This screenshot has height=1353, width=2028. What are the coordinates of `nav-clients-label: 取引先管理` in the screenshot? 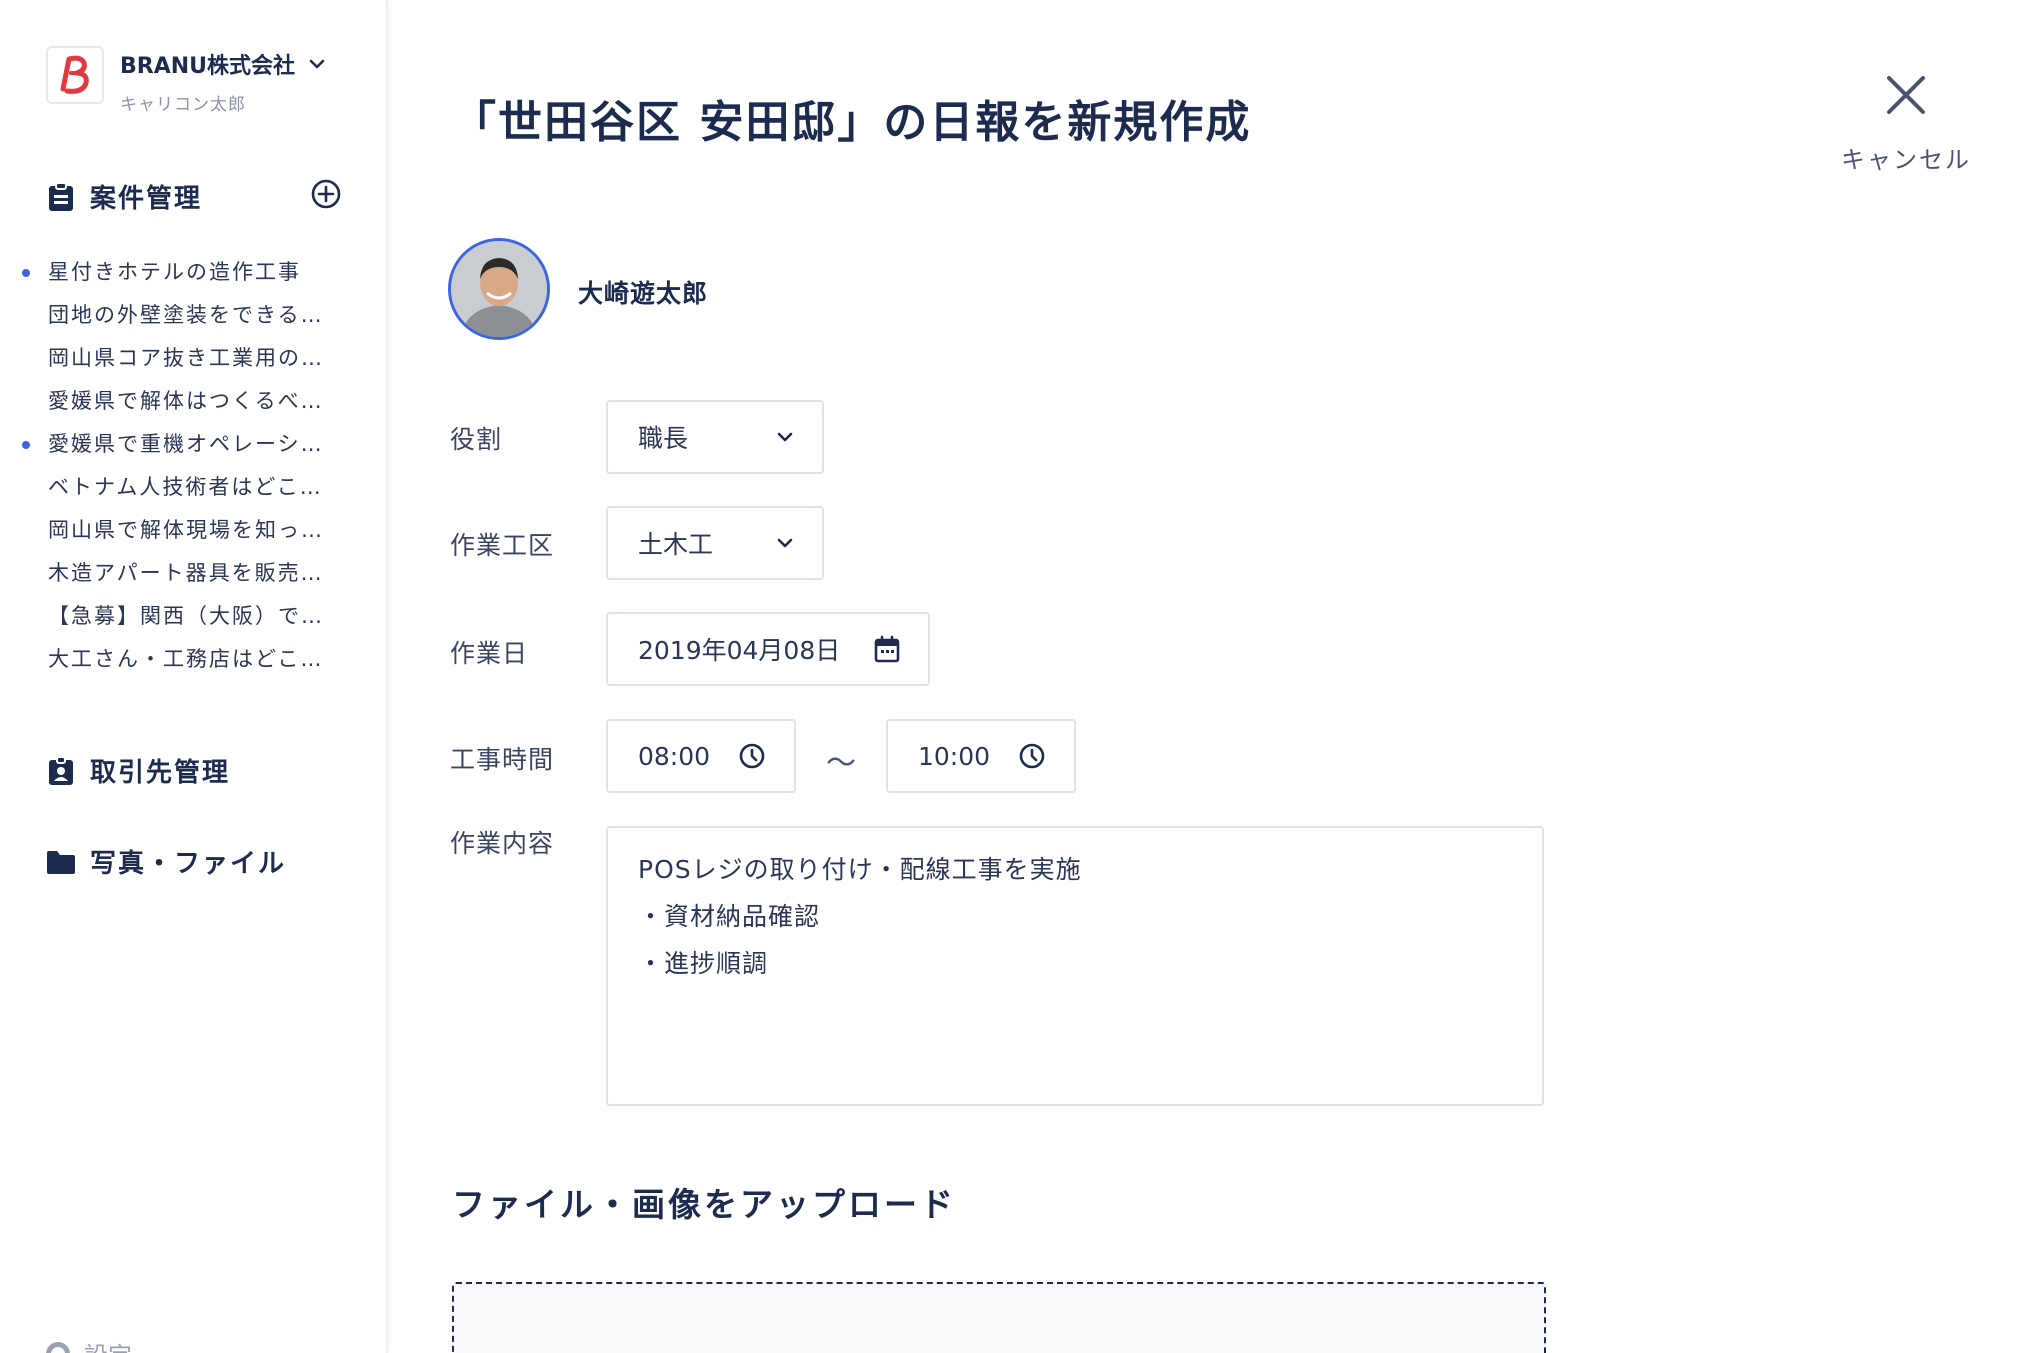 It's located at (160, 773).